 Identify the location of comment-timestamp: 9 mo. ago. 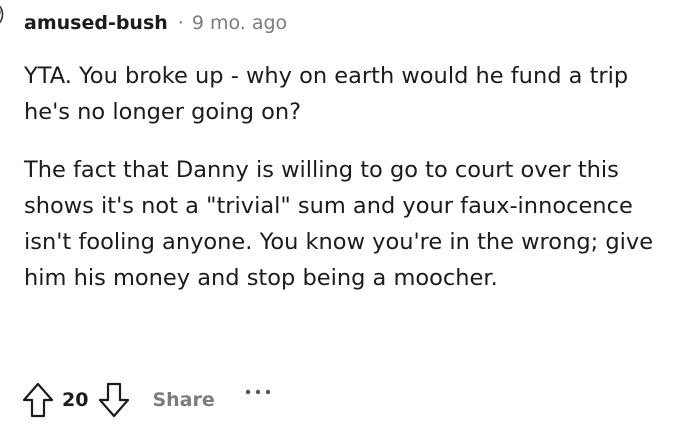
(239, 23).